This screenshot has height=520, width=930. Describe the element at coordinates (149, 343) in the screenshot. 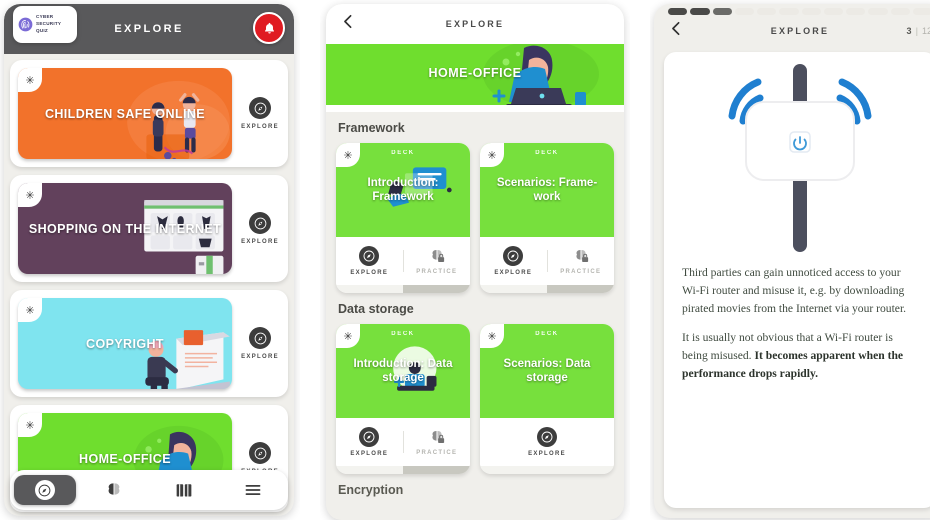

I see `topic-card: ✳ COPYRIGHT EXPLORE` at that location.